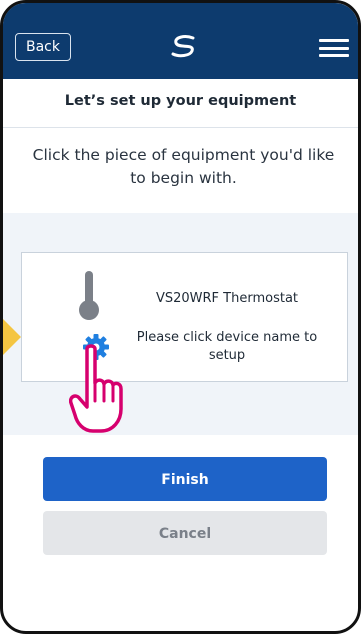  I want to click on brand-logo-icon, so click(183, 46).